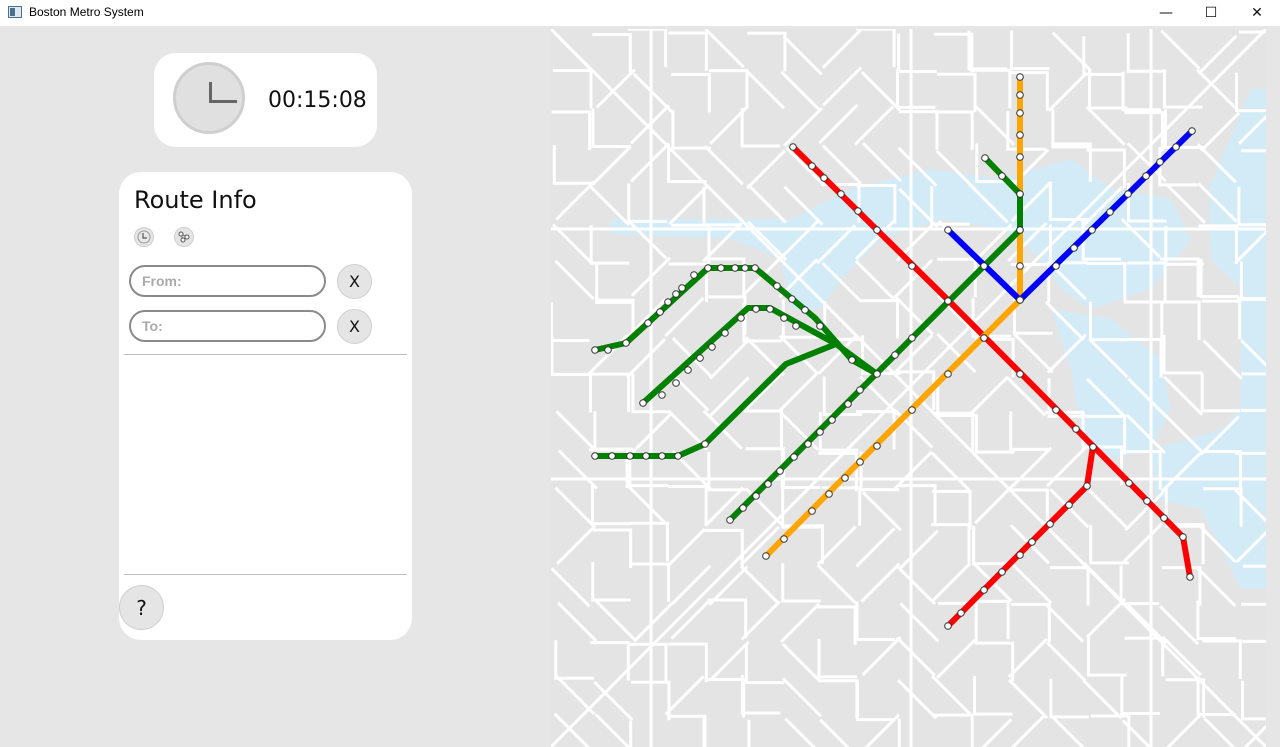  Describe the element at coordinates (1257, 13) in the screenshot. I see `close-button: ✕` at that location.